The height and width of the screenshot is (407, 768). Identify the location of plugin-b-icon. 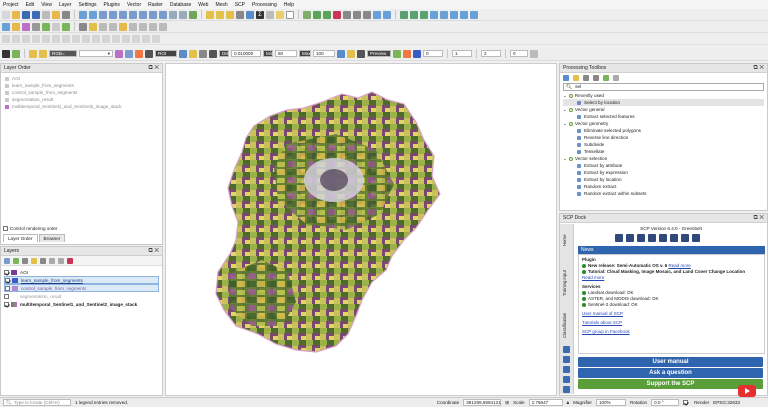
(414, 14).